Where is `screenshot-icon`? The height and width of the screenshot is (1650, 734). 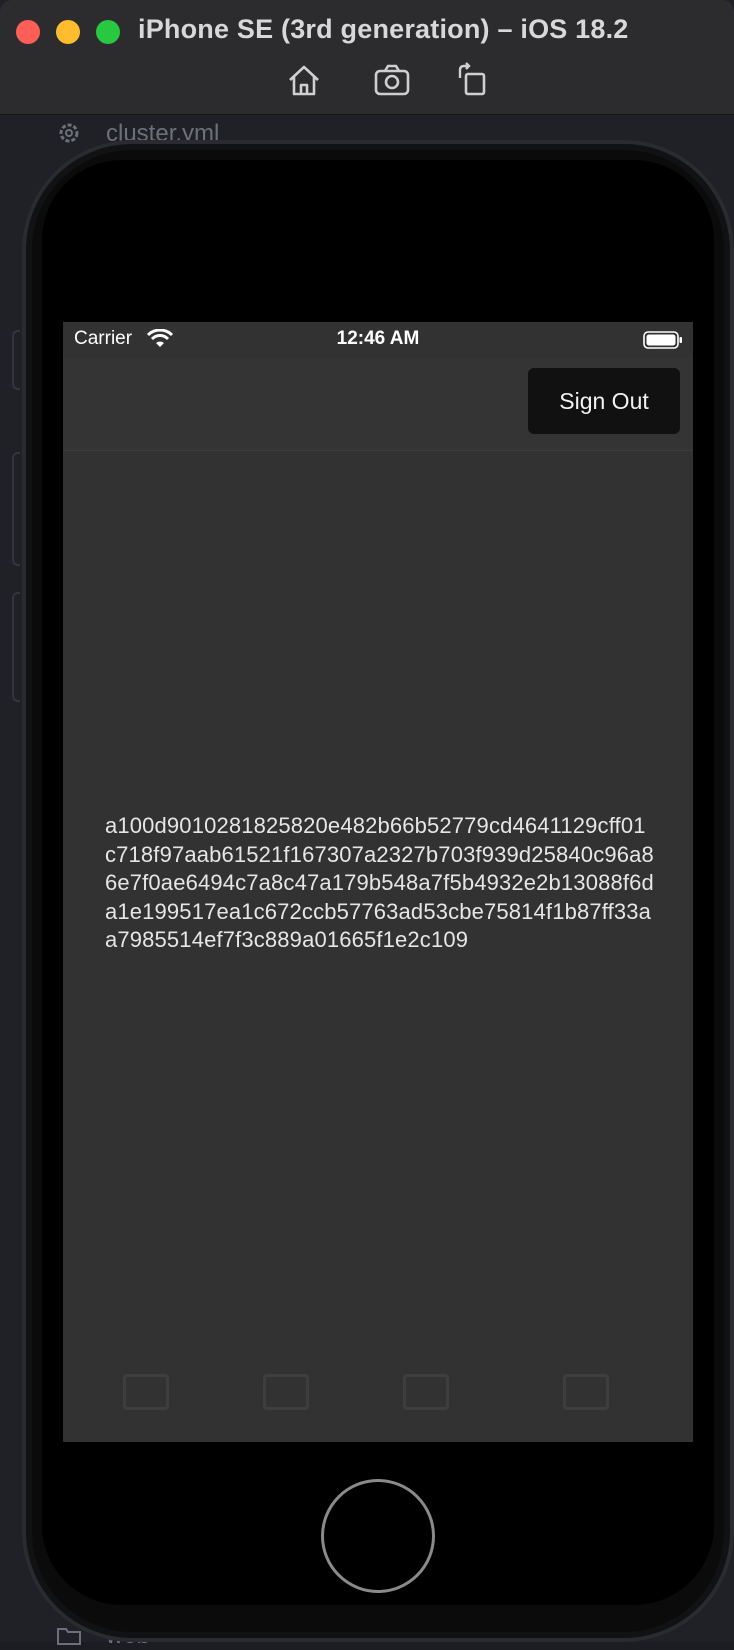 screenshot-icon is located at coordinates (392, 80).